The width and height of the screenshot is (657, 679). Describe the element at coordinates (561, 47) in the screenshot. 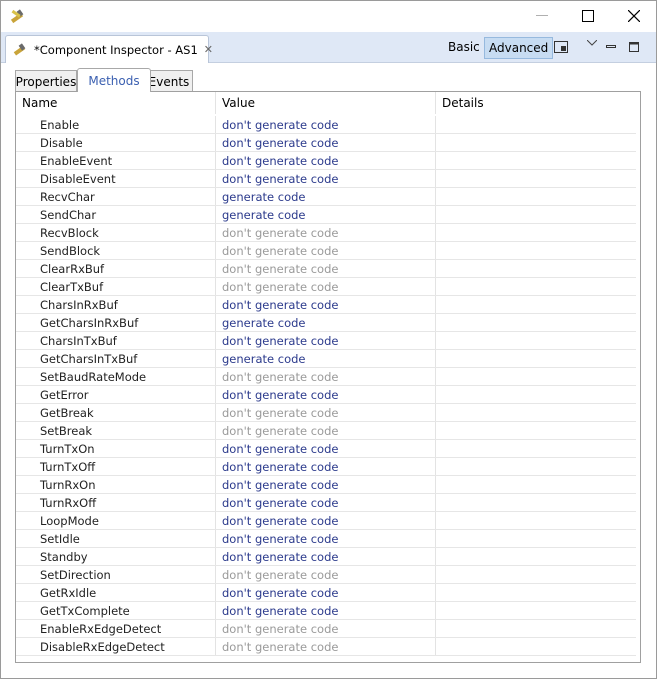

I see `layout-toggle-icon` at that location.